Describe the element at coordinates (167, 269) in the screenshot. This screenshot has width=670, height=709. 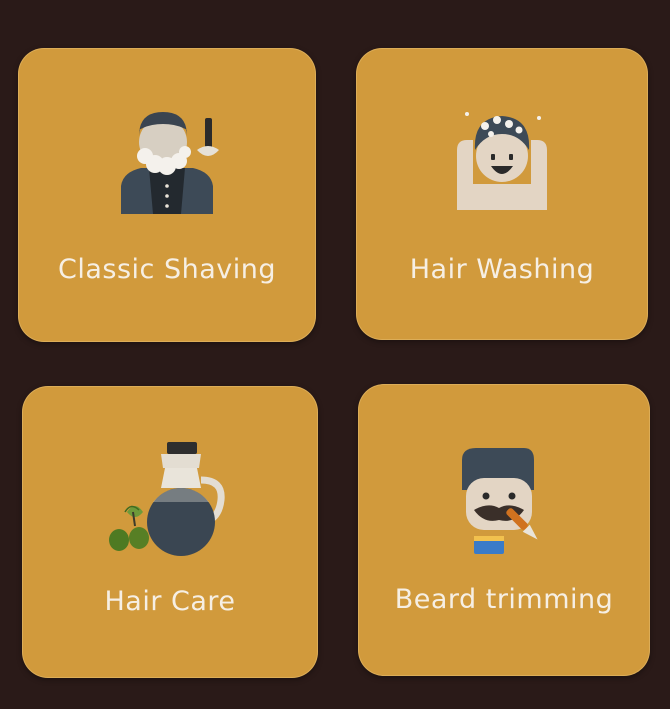
I see `service-label: Classic Shaving` at that location.